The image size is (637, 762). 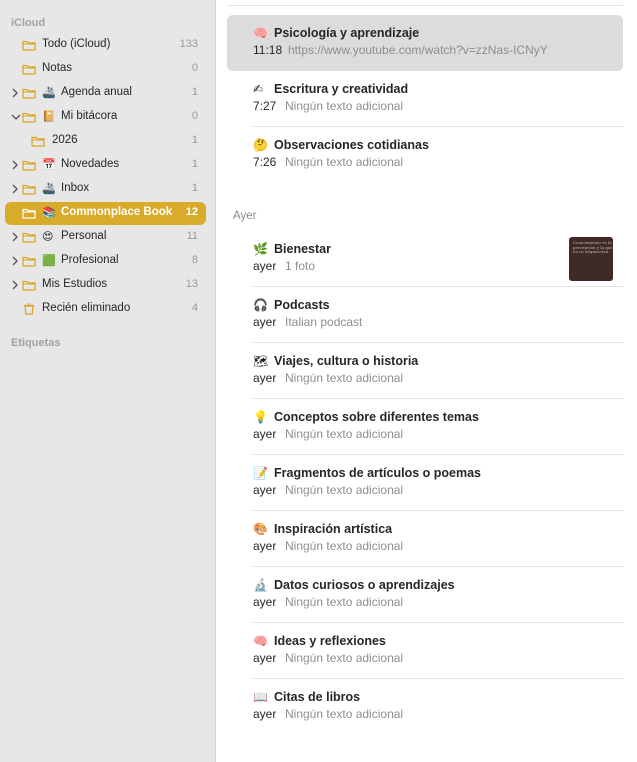 I want to click on folder-count: 12, so click(x=191, y=212).